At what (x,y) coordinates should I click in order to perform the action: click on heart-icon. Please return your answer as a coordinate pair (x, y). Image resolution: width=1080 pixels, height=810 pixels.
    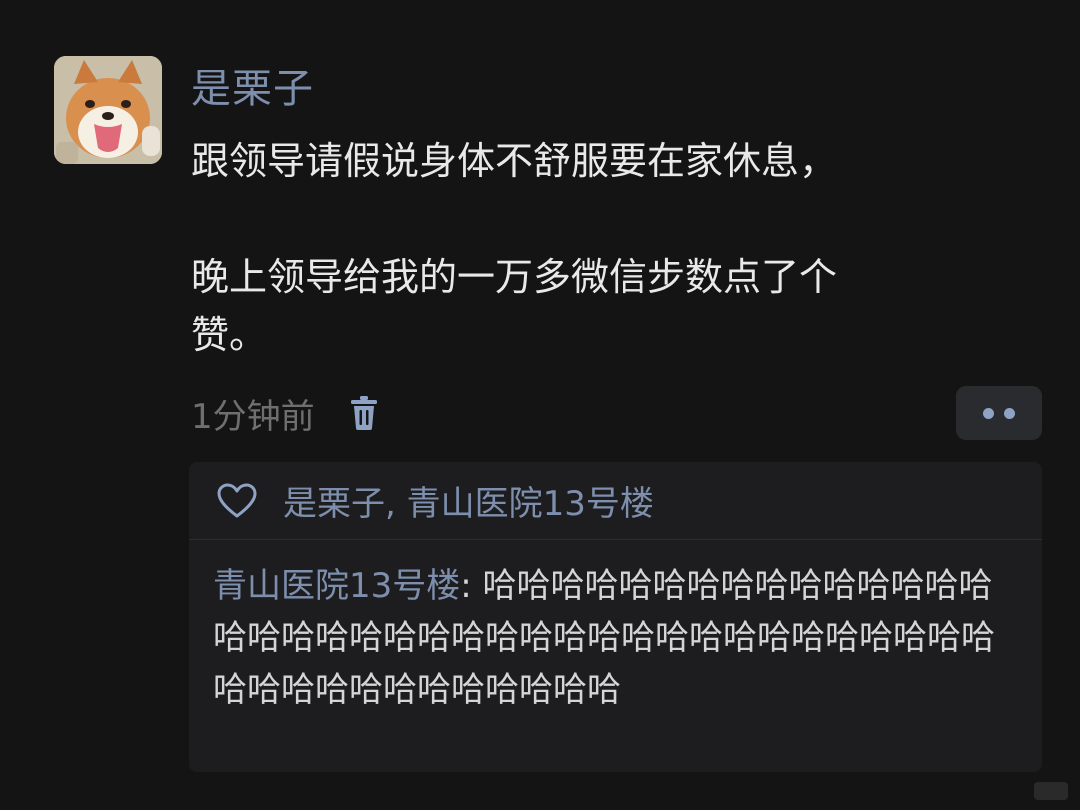
    Looking at the image, I should click on (237, 500).